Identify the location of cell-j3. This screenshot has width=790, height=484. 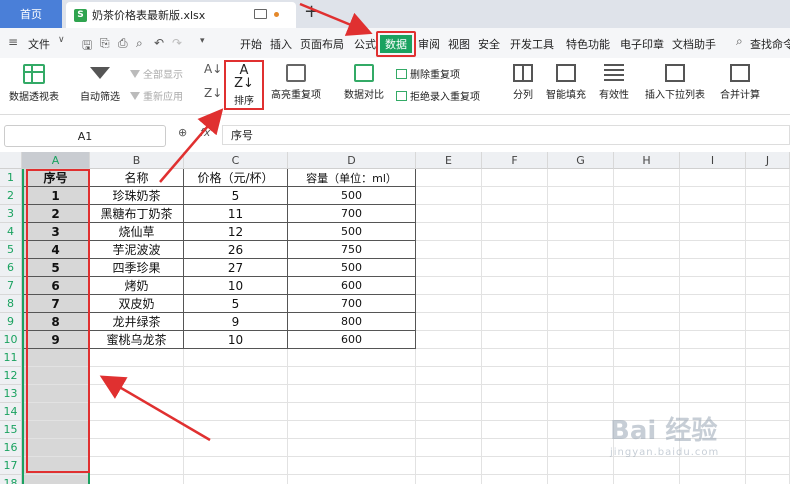
(768, 214).